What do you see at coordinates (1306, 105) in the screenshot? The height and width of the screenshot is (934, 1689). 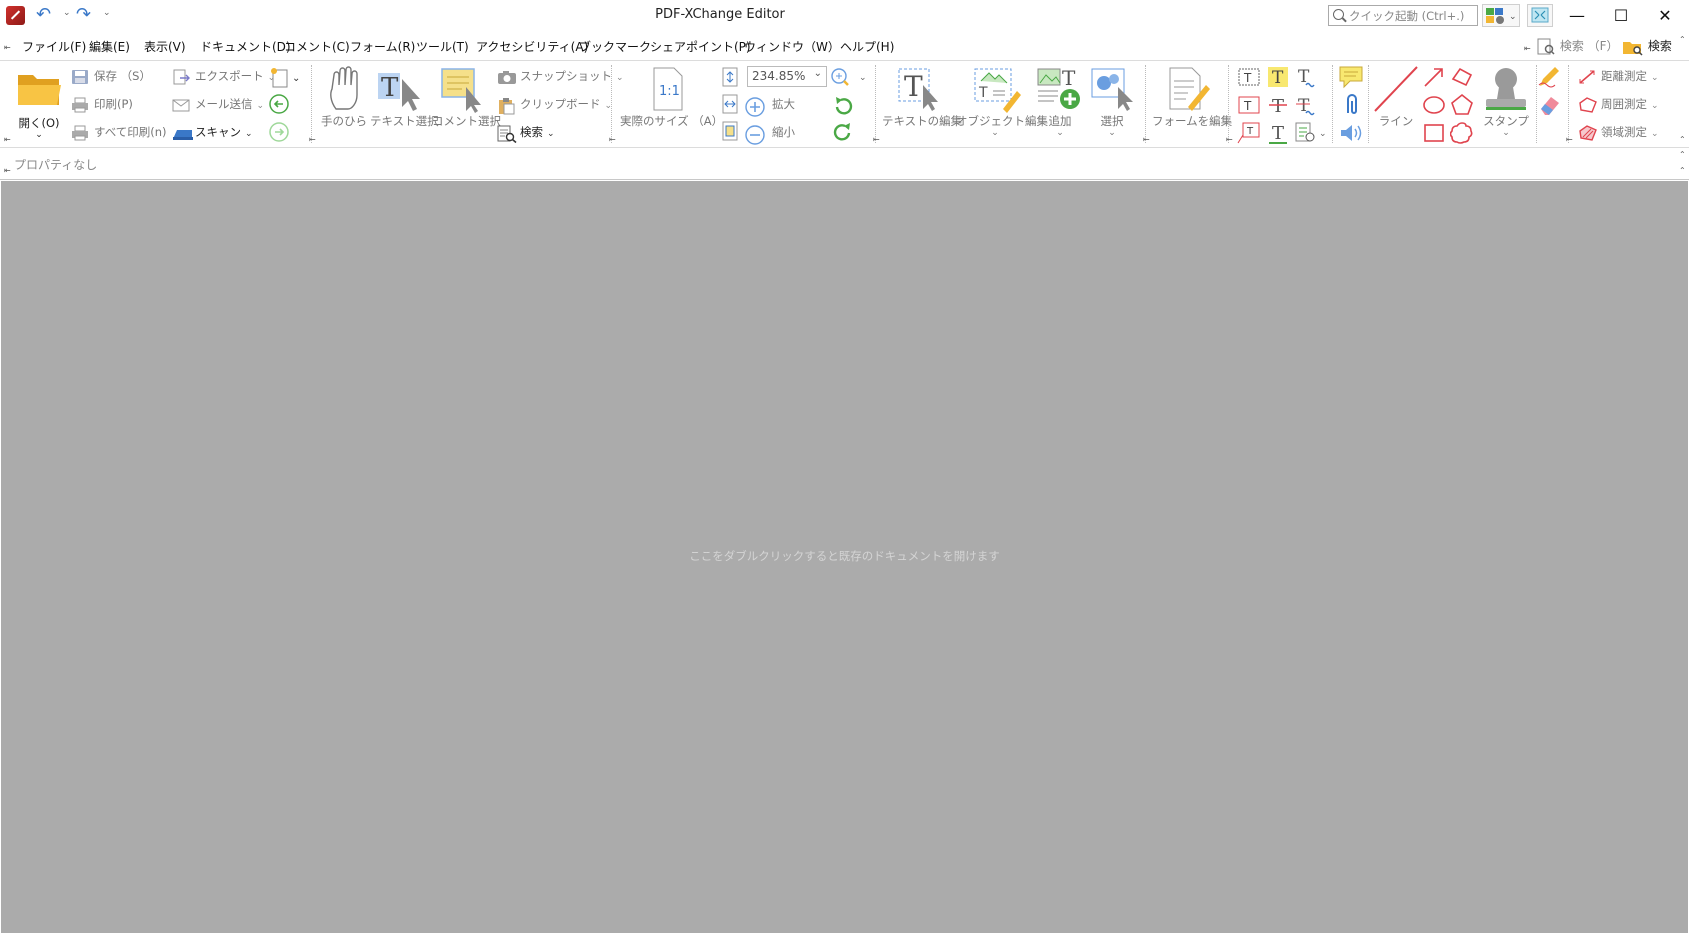 I see `replace-text-button: T` at bounding box center [1306, 105].